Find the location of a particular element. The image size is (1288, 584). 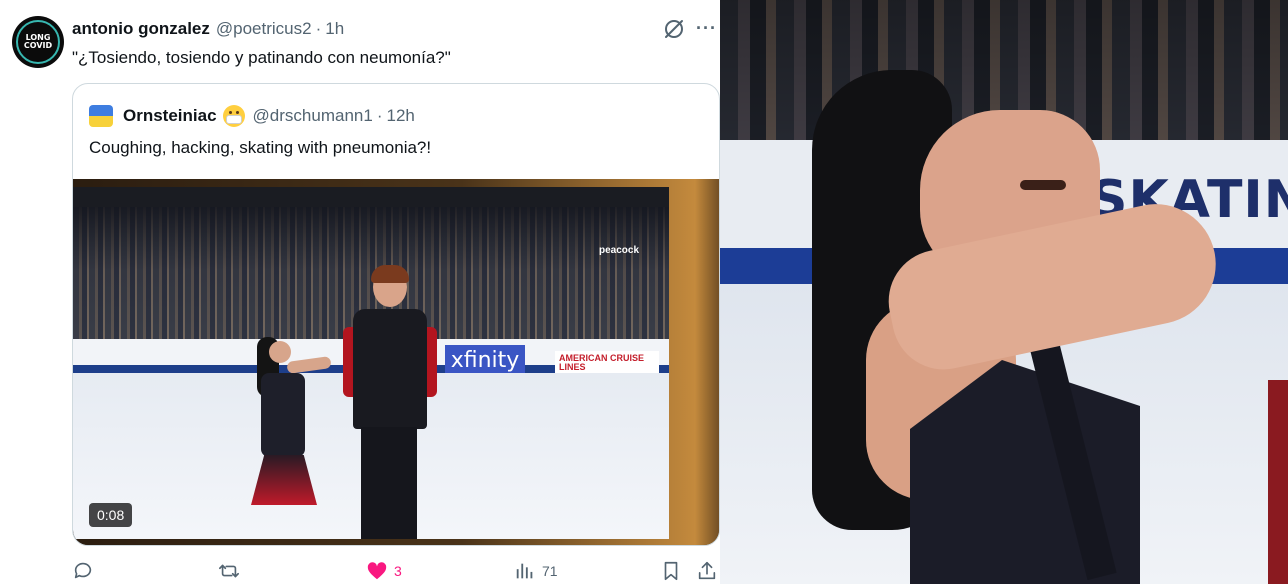

ukraine-flag-icon is located at coordinates (101, 116).